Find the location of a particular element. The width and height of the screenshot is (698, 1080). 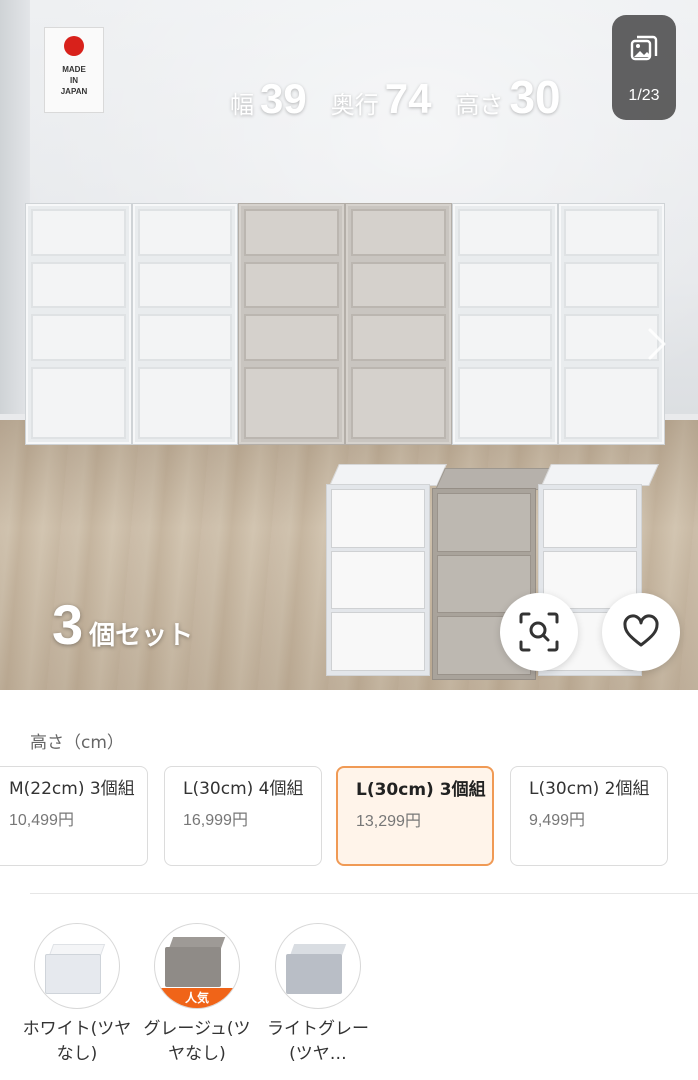

variant-price: 10,499円 is located at coordinates (41, 820).